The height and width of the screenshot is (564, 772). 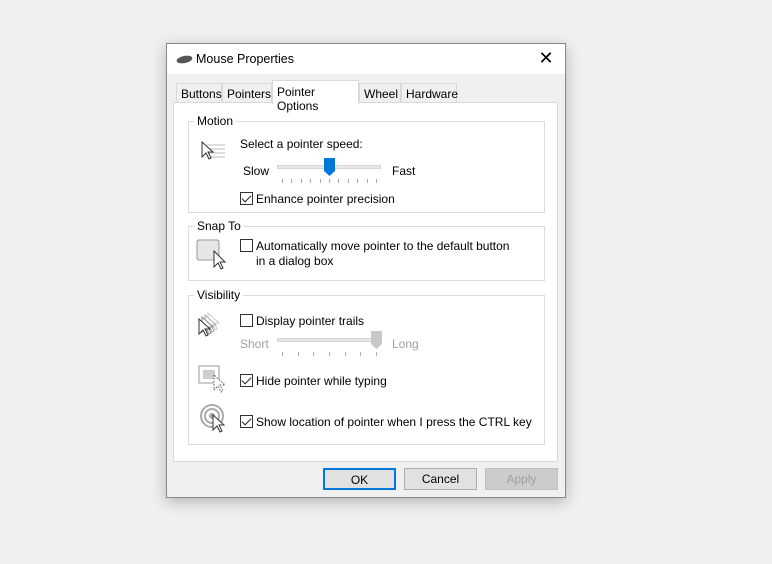 I want to click on enhance-precision-label: Enhance pointer precision, so click(x=325, y=199).